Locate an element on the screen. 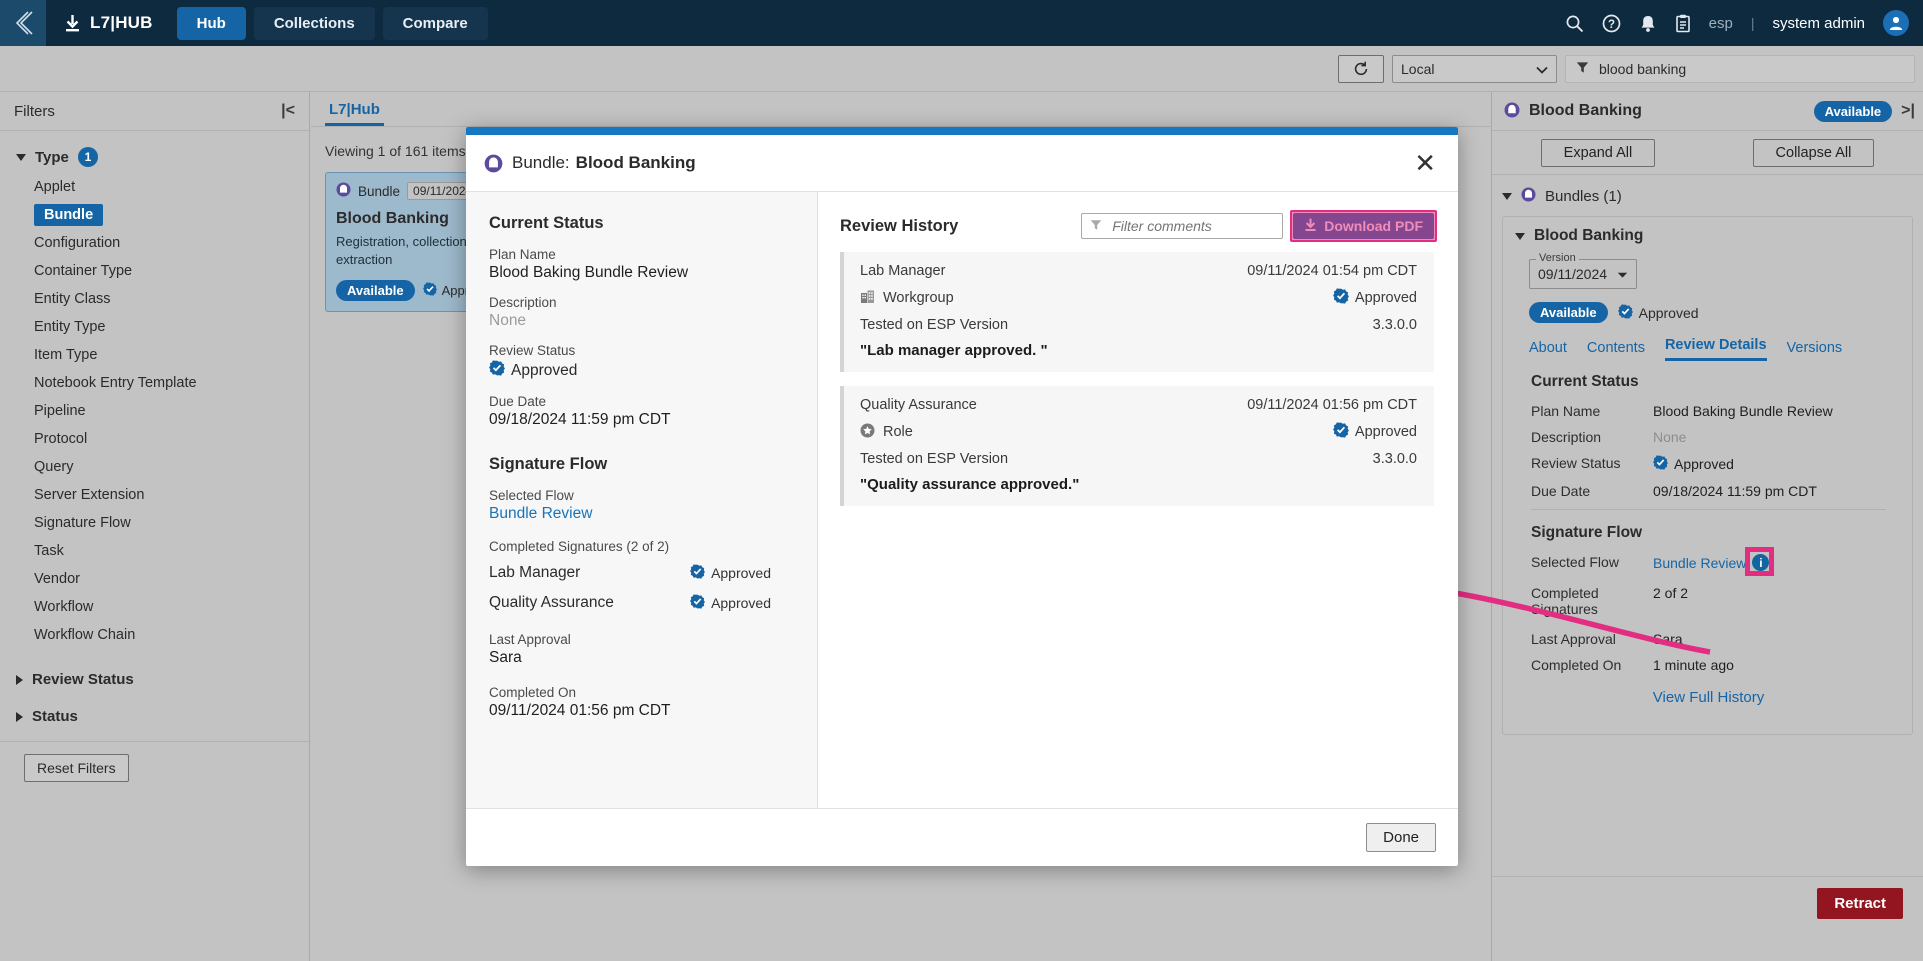  modal-accent-bar is located at coordinates (962, 131).